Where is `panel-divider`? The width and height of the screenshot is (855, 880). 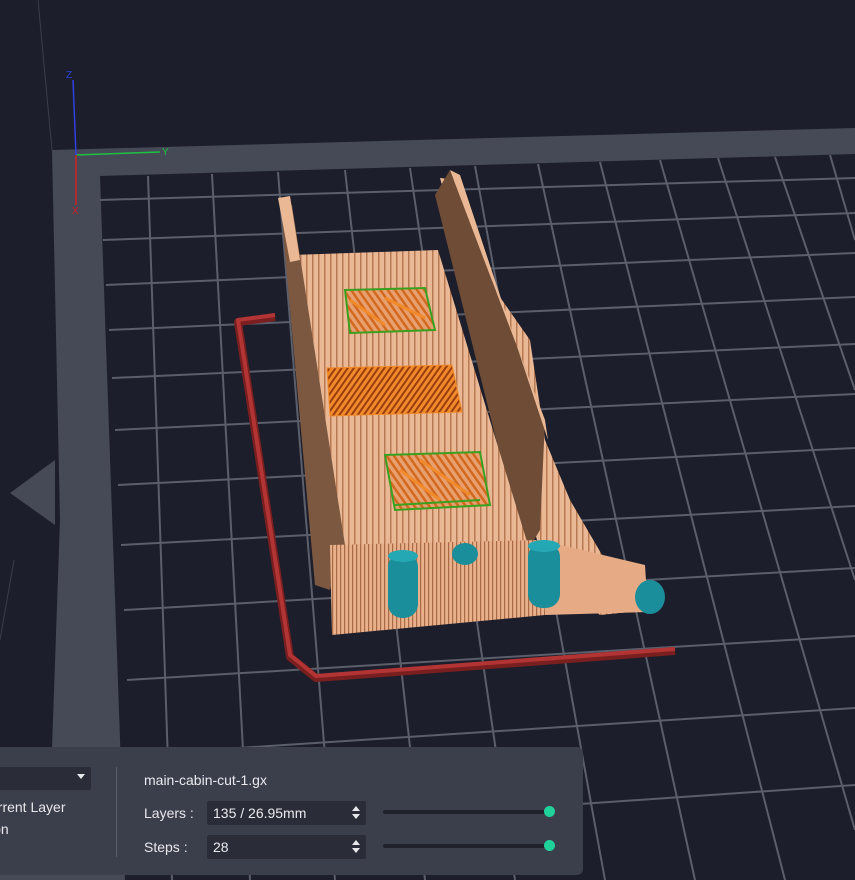 panel-divider is located at coordinates (116, 812).